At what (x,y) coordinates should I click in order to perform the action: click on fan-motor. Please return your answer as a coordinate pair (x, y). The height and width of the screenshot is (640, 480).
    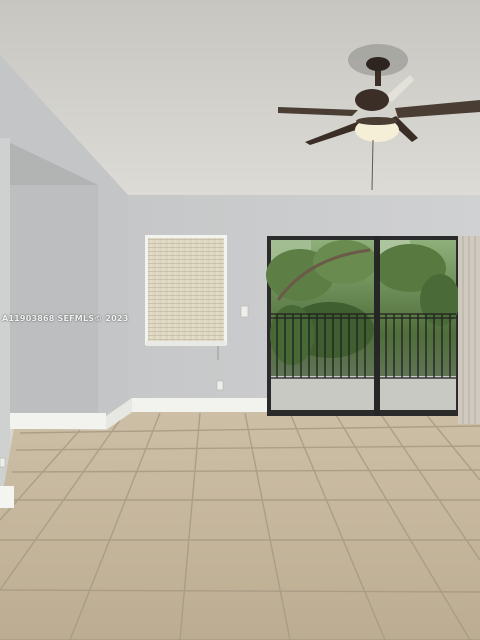
    Looking at the image, I should click on (372, 100).